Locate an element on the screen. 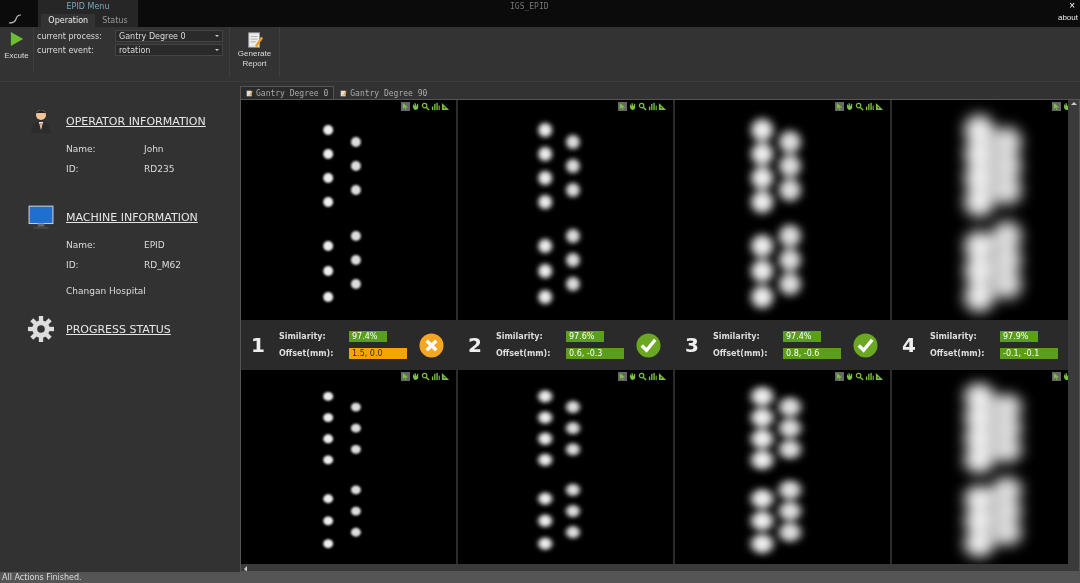 The height and width of the screenshot is (583, 1080). offset-value: 1.5, 0.0 is located at coordinates (378, 353).